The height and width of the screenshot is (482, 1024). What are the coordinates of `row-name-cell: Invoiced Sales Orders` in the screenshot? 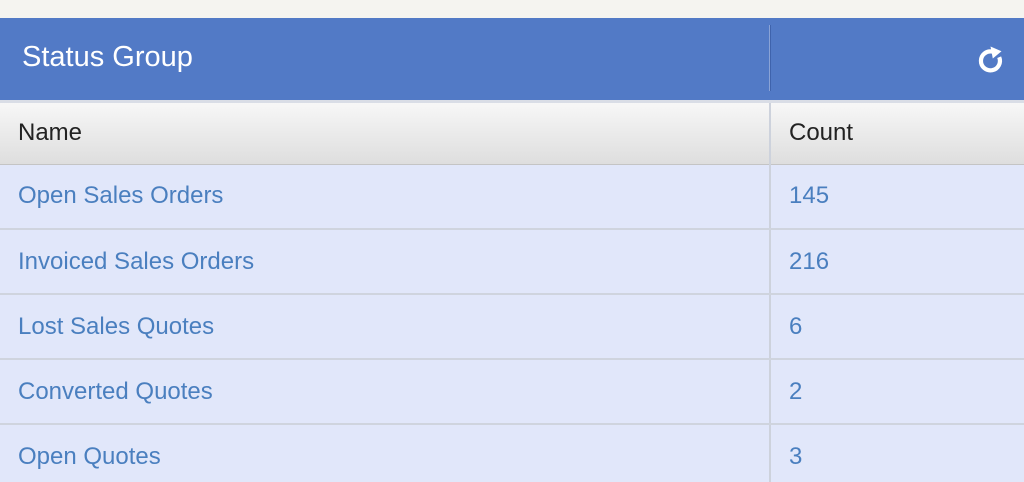 It's located at (385, 262).